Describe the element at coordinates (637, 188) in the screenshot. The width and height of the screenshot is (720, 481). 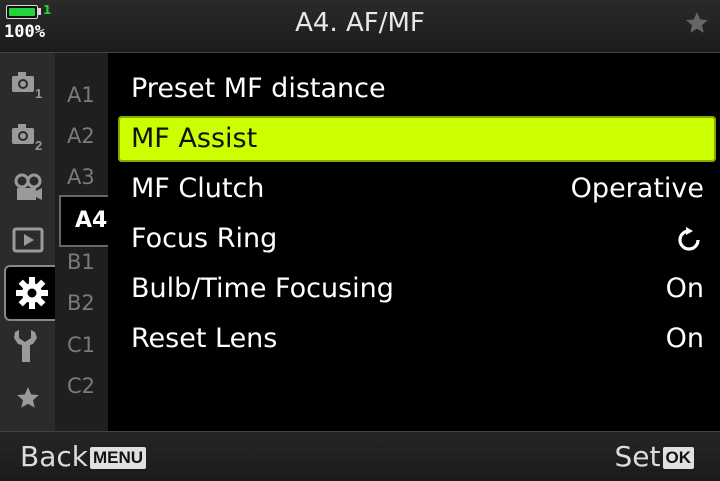
I see `menu-item-value: Operative` at that location.